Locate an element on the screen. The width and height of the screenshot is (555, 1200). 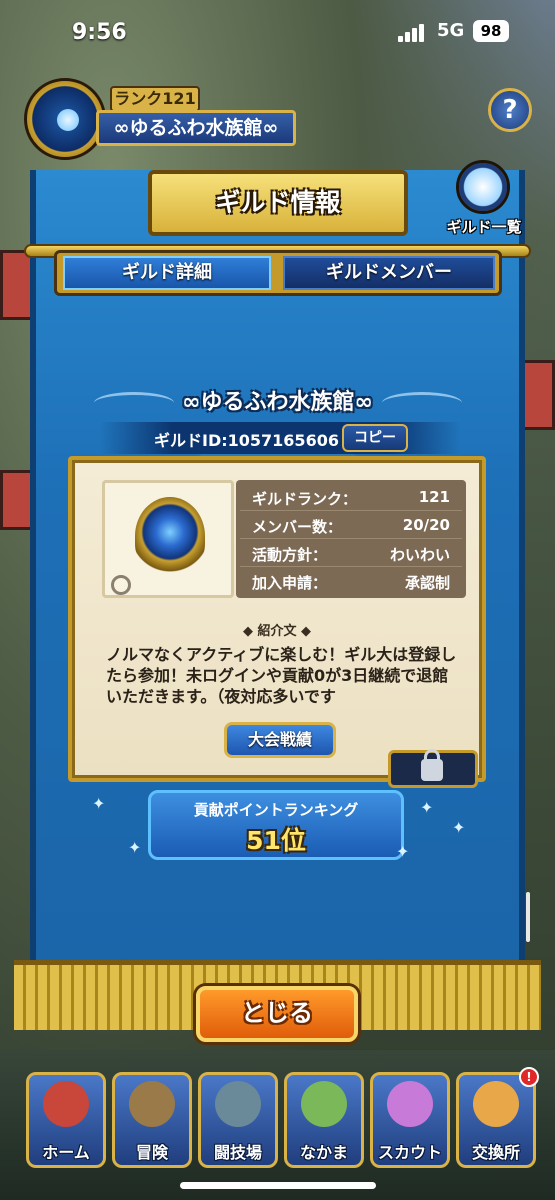
nav-label: 闘技場 is located at coordinates (237, 1152).